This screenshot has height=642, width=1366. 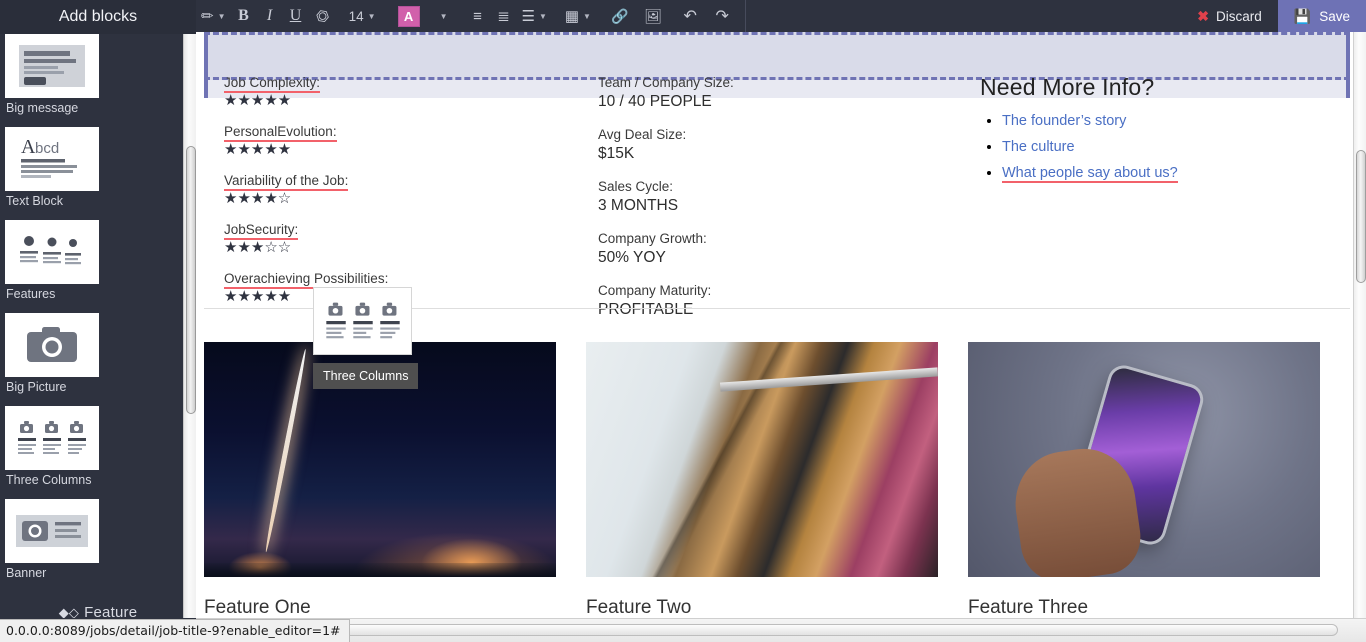 I want to click on rating-item: Job Complexity: ★★★★★, so click(x=399, y=91).